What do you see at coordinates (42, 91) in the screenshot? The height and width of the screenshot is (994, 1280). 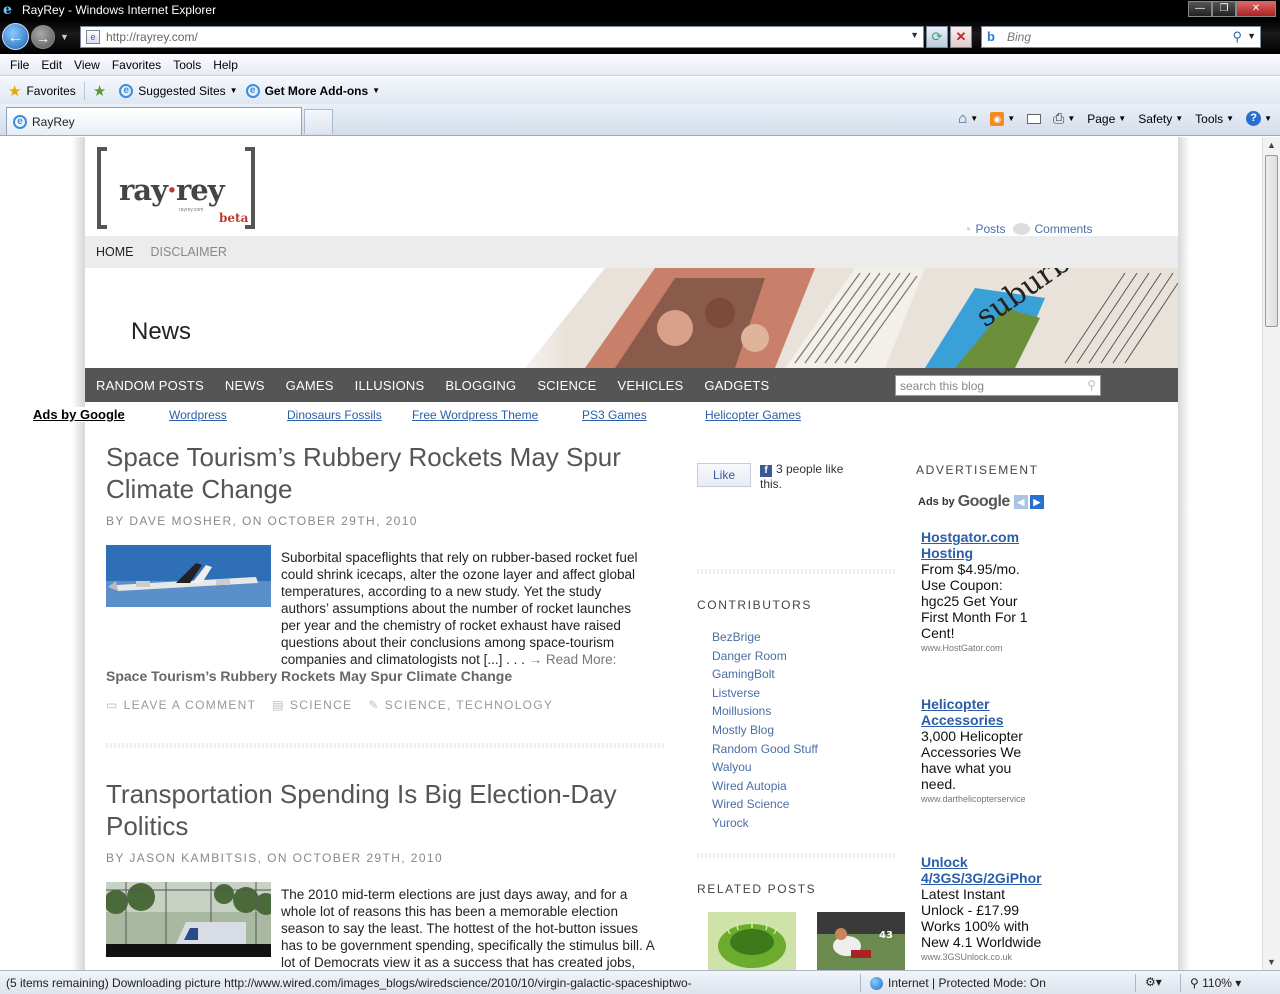 I see `favorites-button: ★ Favorites` at bounding box center [42, 91].